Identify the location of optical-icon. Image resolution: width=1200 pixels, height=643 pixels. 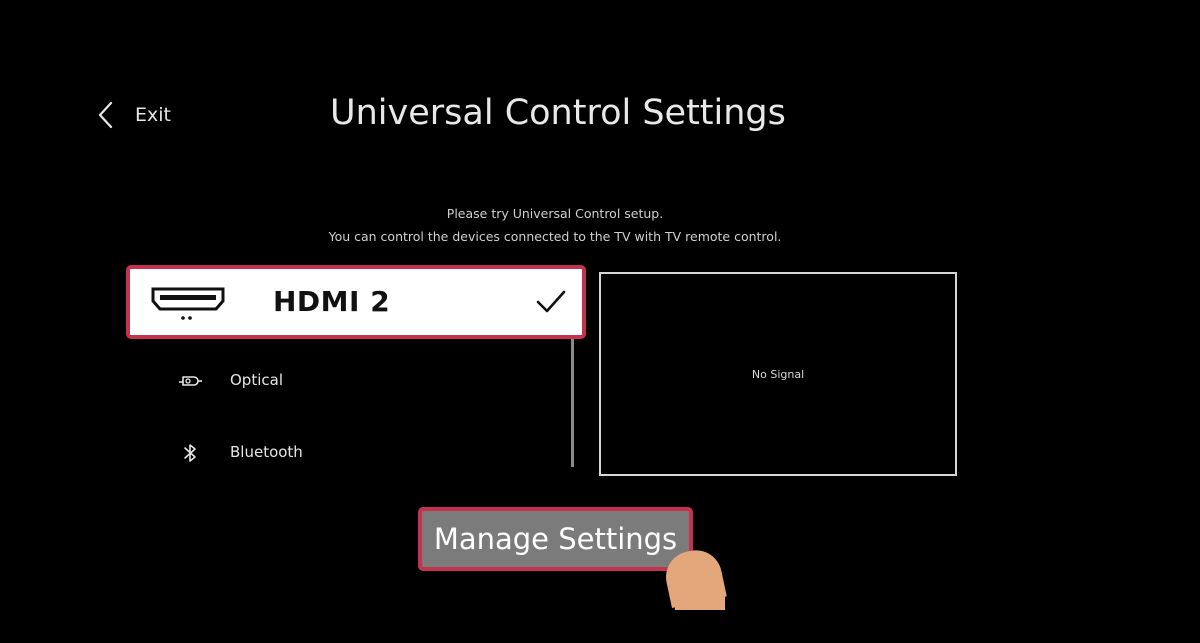
(190, 381).